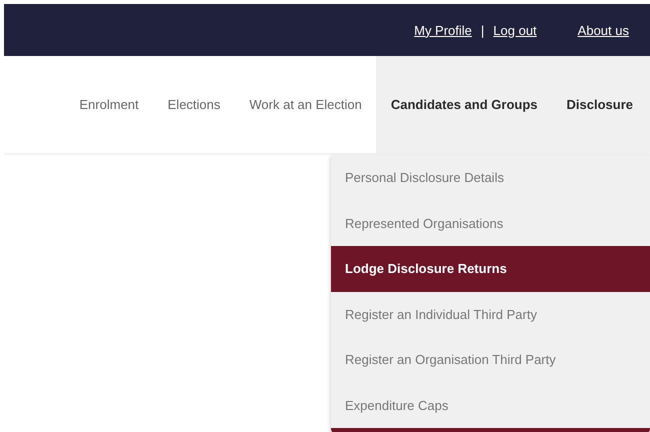 The height and width of the screenshot is (432, 650). Describe the element at coordinates (490, 359) in the screenshot. I see `menu-item: Register an Organisation Third Party` at that location.